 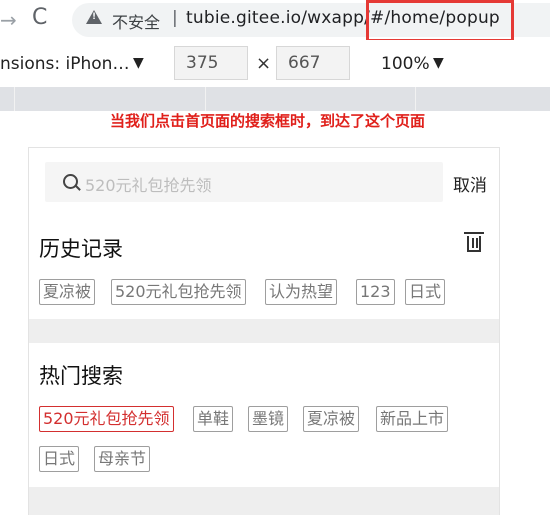 I want to click on url-highlight-box, so click(x=440, y=21).